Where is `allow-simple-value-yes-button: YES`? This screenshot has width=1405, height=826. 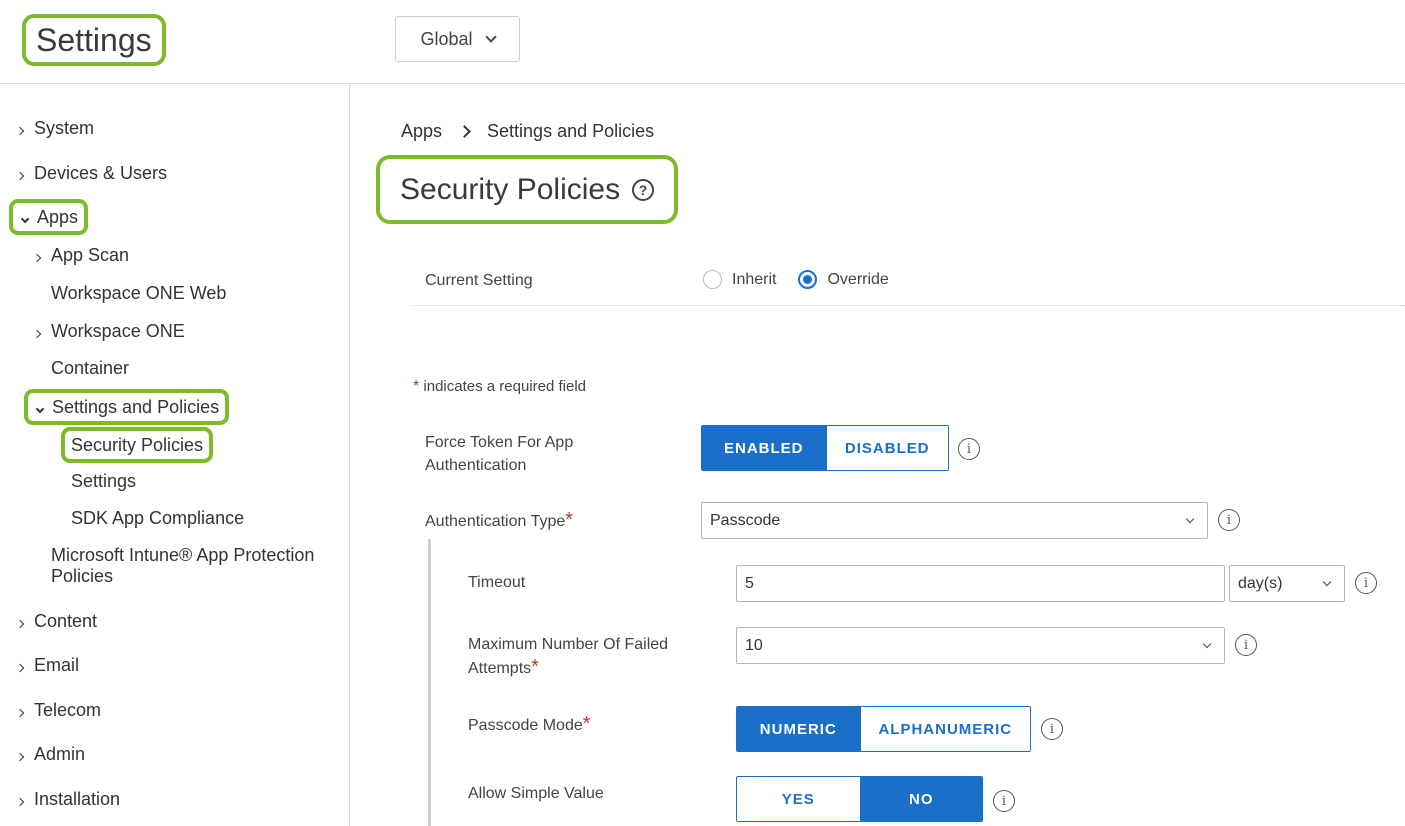 allow-simple-value-yes-button: YES is located at coordinates (798, 799).